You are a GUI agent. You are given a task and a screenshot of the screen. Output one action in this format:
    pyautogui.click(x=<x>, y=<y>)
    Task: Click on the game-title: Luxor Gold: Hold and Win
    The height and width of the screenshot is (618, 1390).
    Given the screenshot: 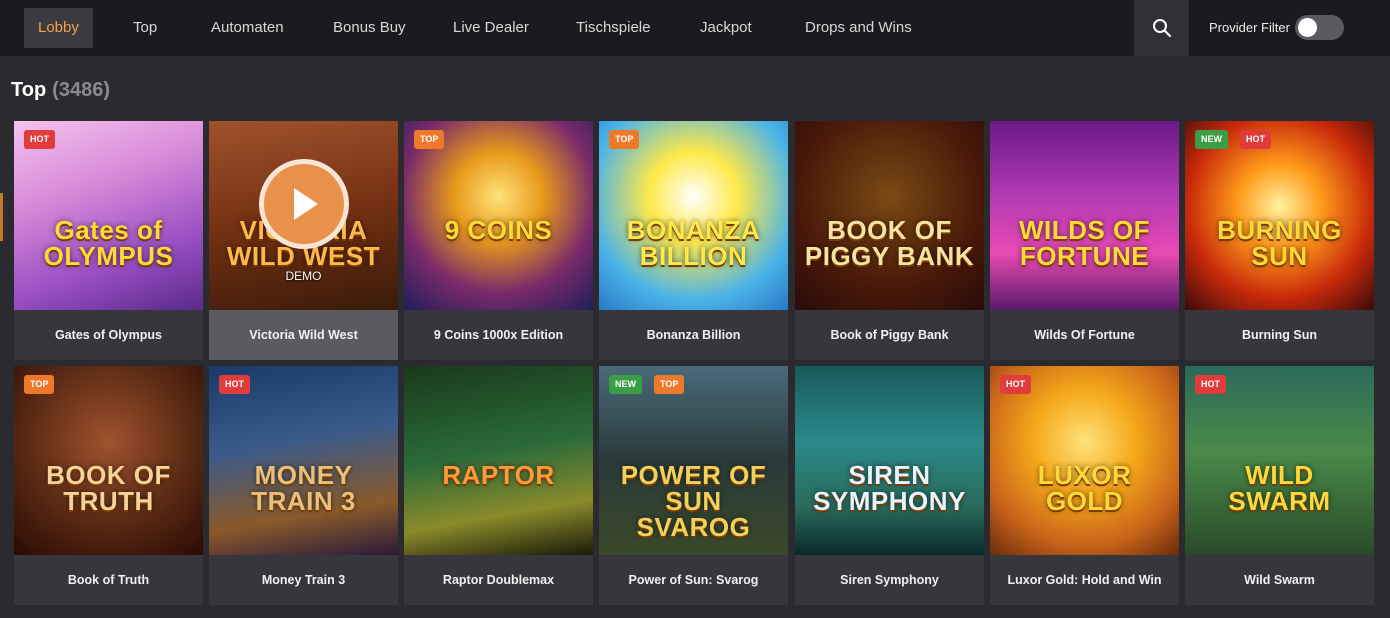 What is the action you would take?
    pyautogui.click(x=1084, y=580)
    